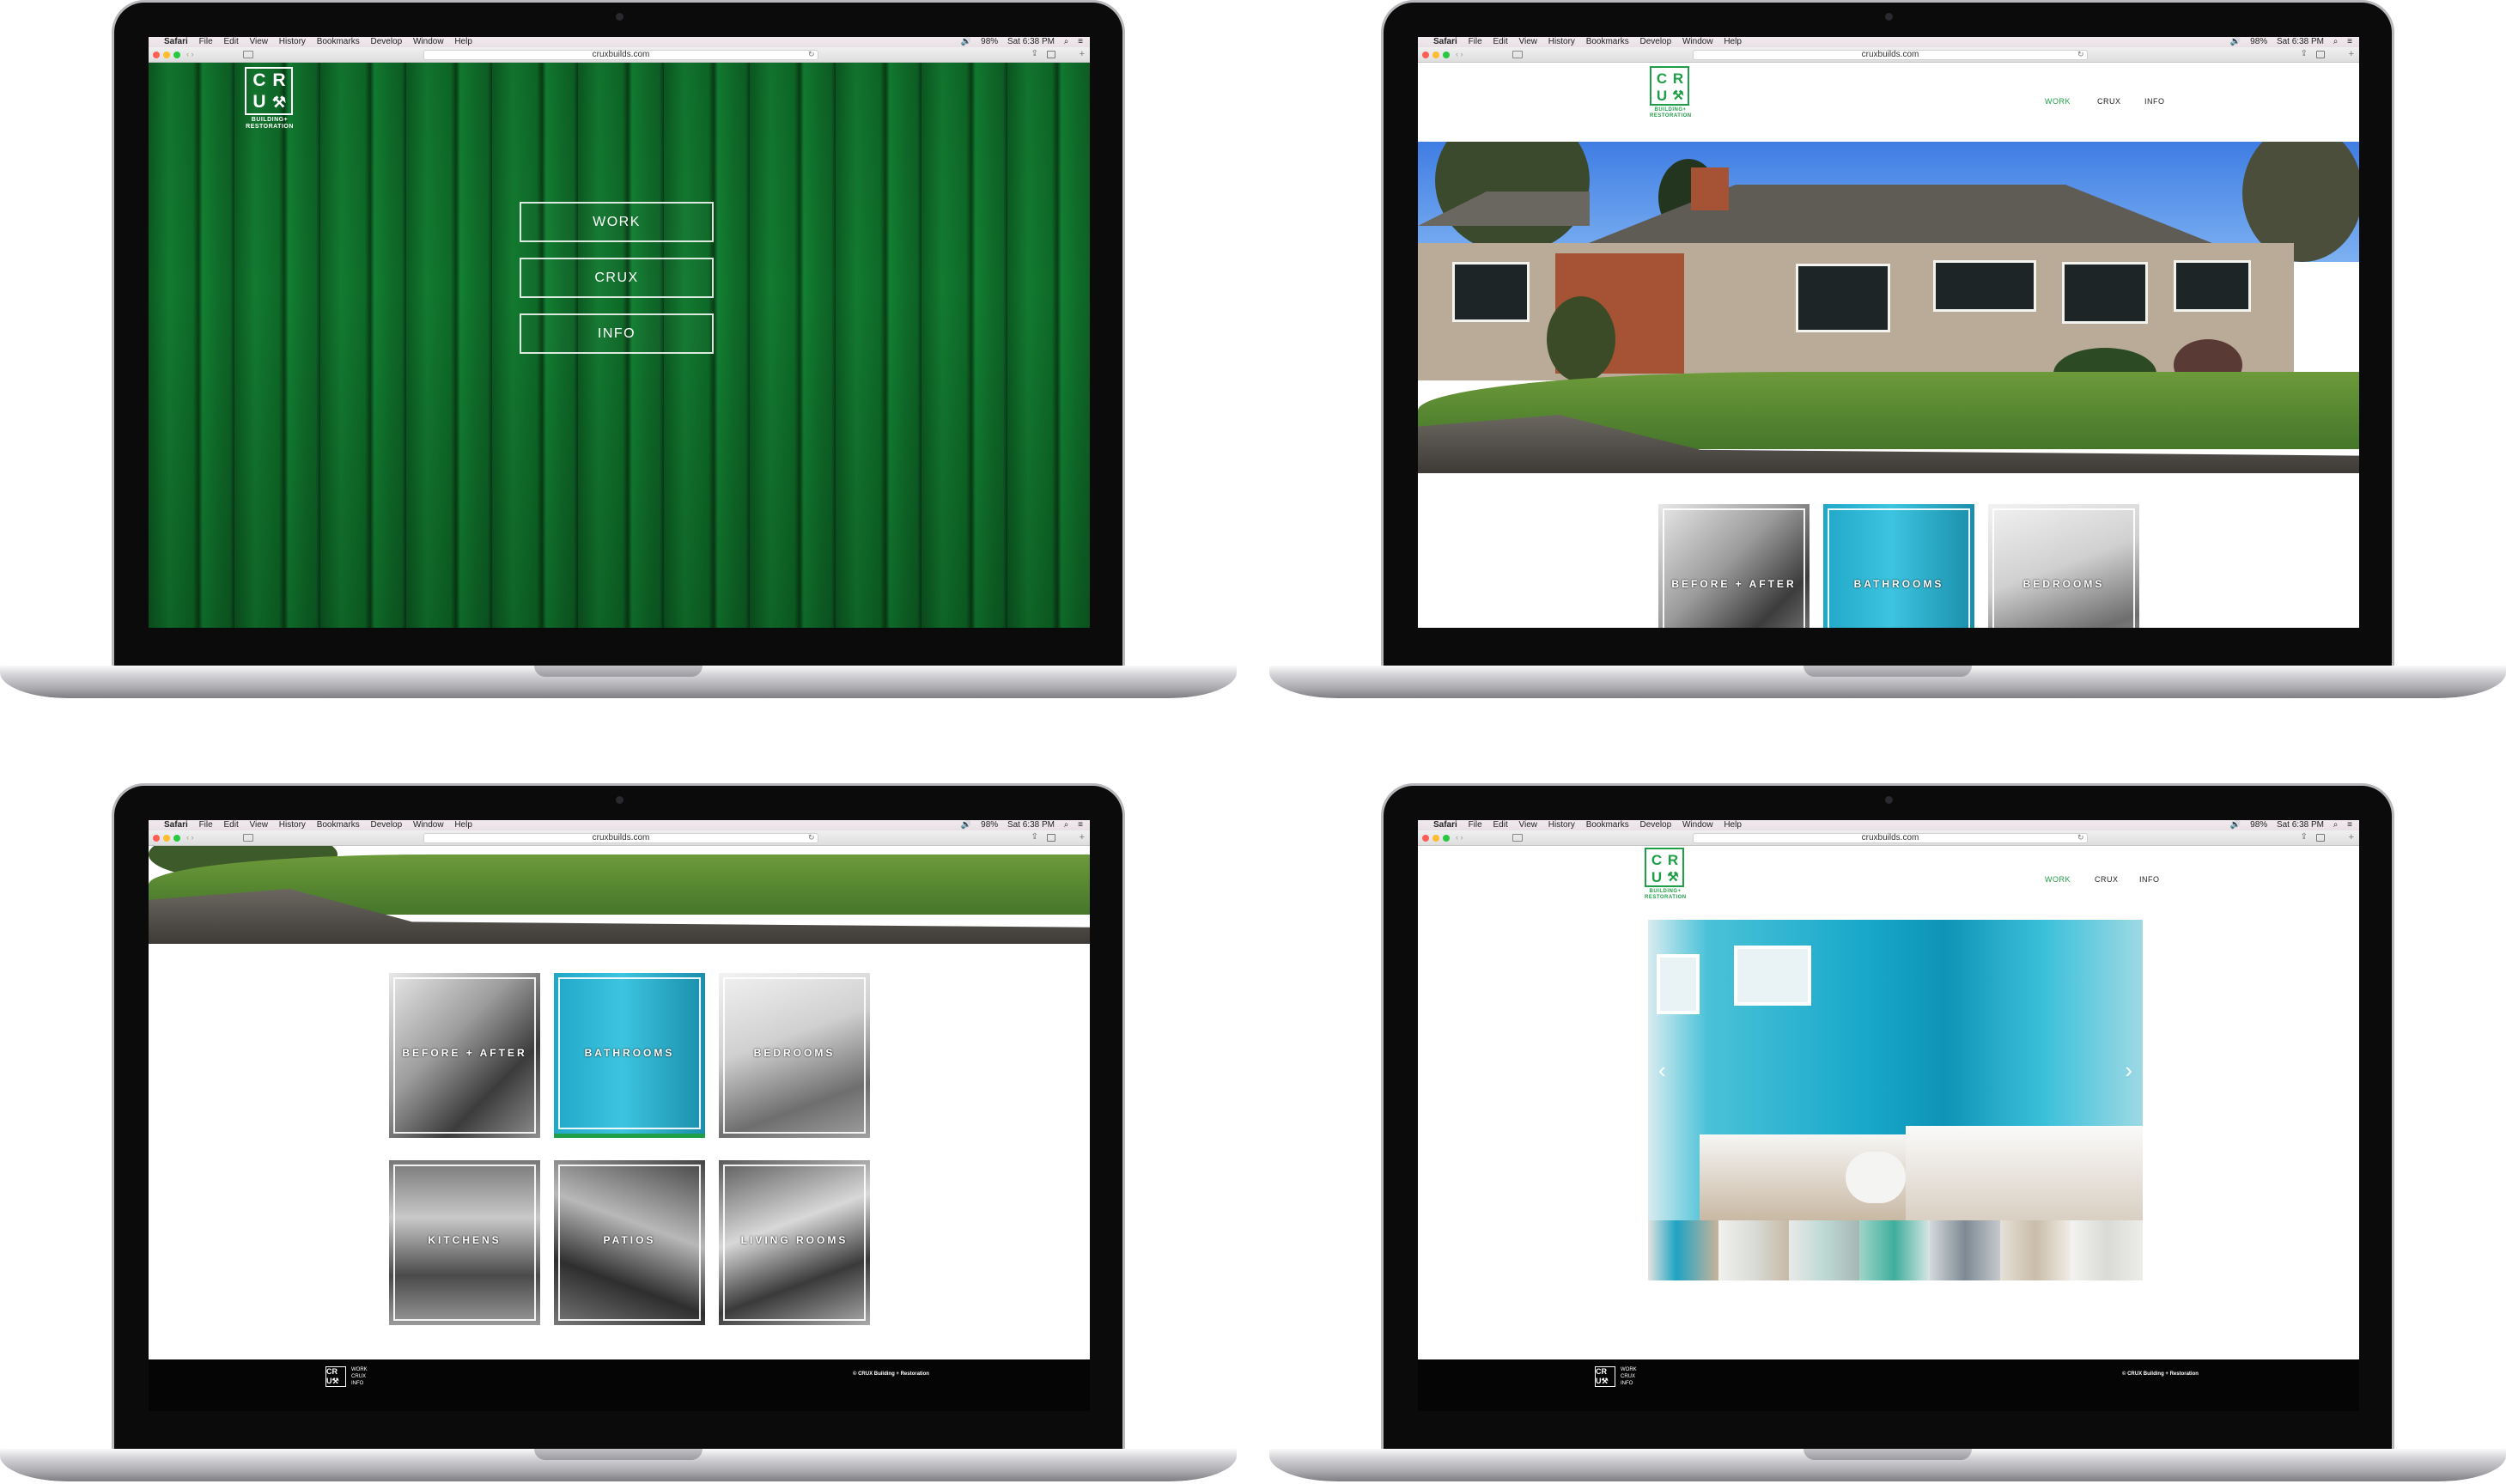 The height and width of the screenshot is (1484, 2506). Describe the element at coordinates (2128, 1070) in the screenshot. I see `gallery-next-arrow: ›` at that location.